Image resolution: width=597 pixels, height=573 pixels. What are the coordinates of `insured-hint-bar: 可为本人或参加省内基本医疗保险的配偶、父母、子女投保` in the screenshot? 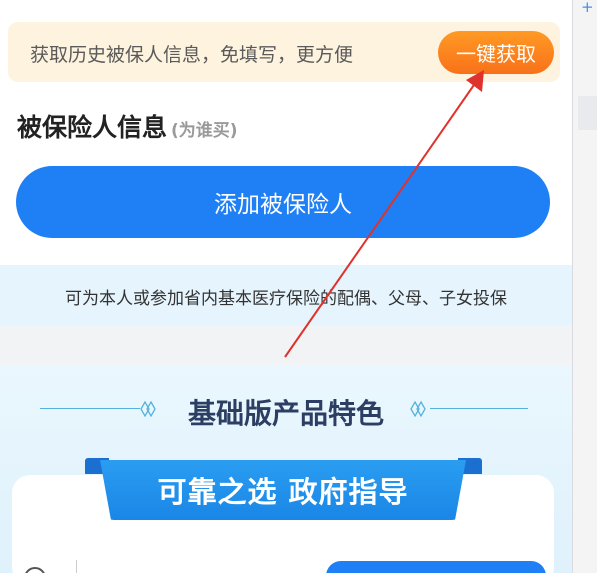 It's located at (286, 295).